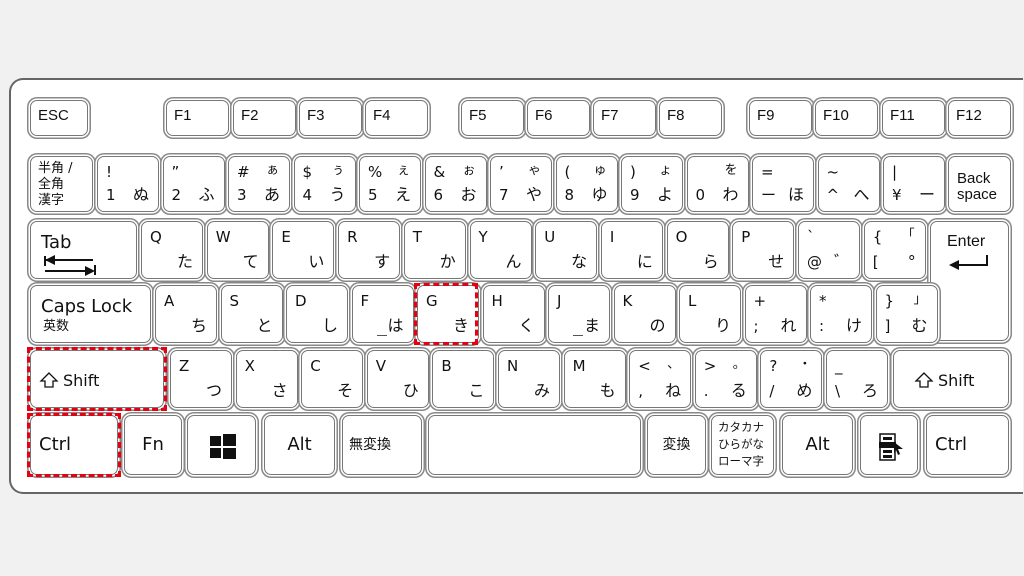 The width and height of the screenshot is (1024, 576). Describe the element at coordinates (469, 170) in the screenshot. I see `kana-shift-legend: ぉ` at that location.